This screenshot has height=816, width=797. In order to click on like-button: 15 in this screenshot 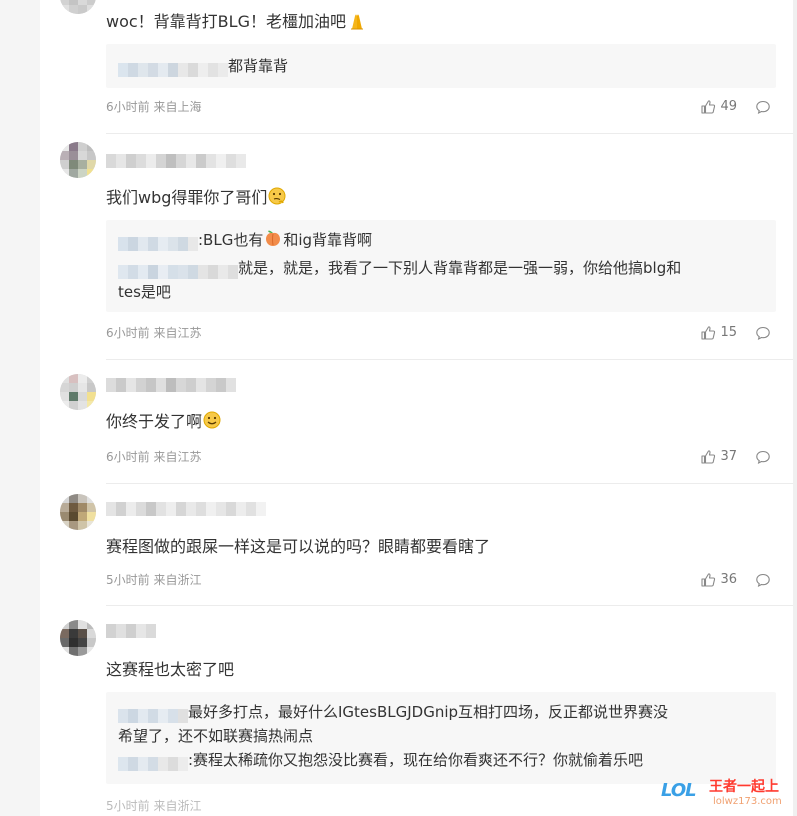, I will do `click(718, 333)`.